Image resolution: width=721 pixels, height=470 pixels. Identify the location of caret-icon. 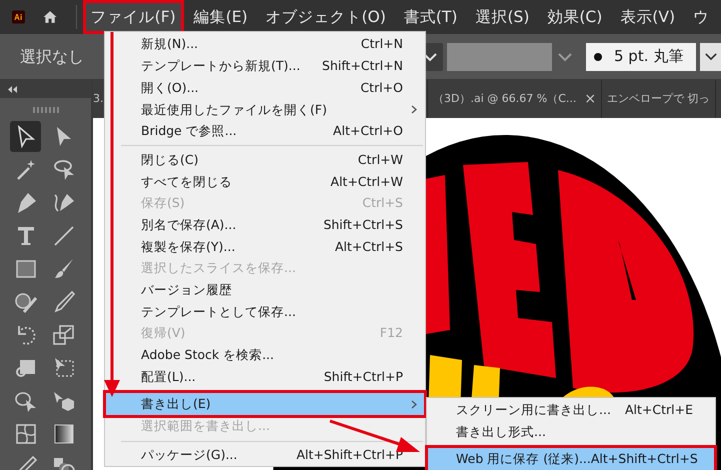
(710, 56).